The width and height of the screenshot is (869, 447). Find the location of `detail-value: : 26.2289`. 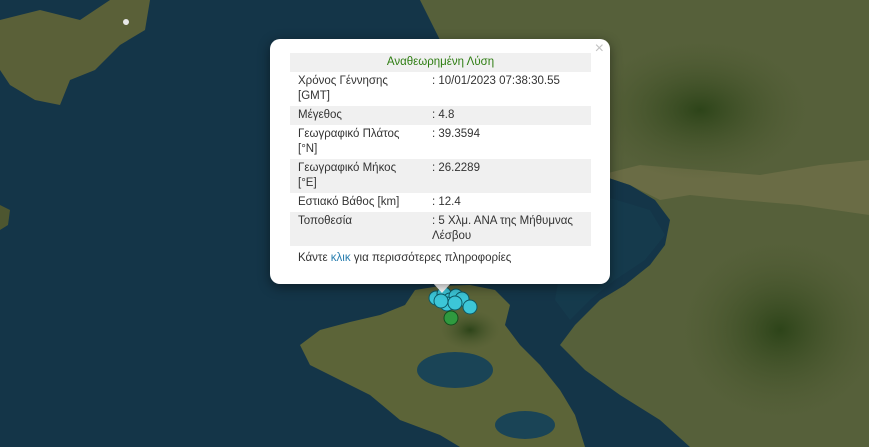

detail-value: : 26.2289 is located at coordinates (507, 176).